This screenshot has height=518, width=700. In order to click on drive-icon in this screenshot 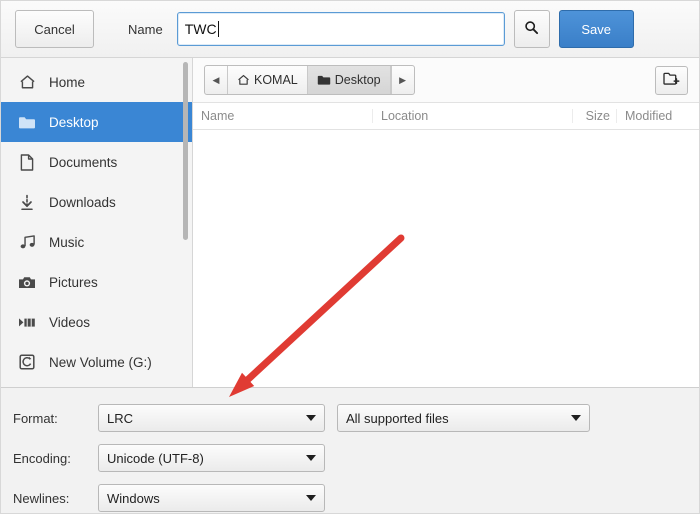, I will do `click(27, 362)`.